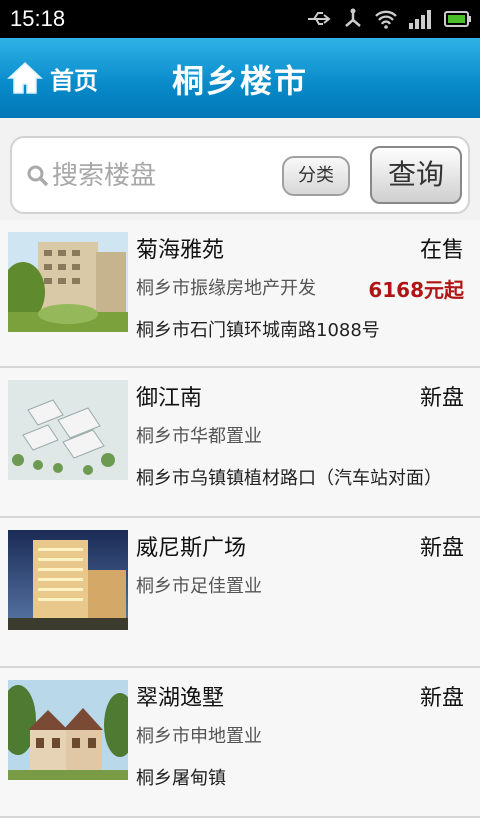  I want to click on address: 桐乡屠甸镇, so click(181, 778).